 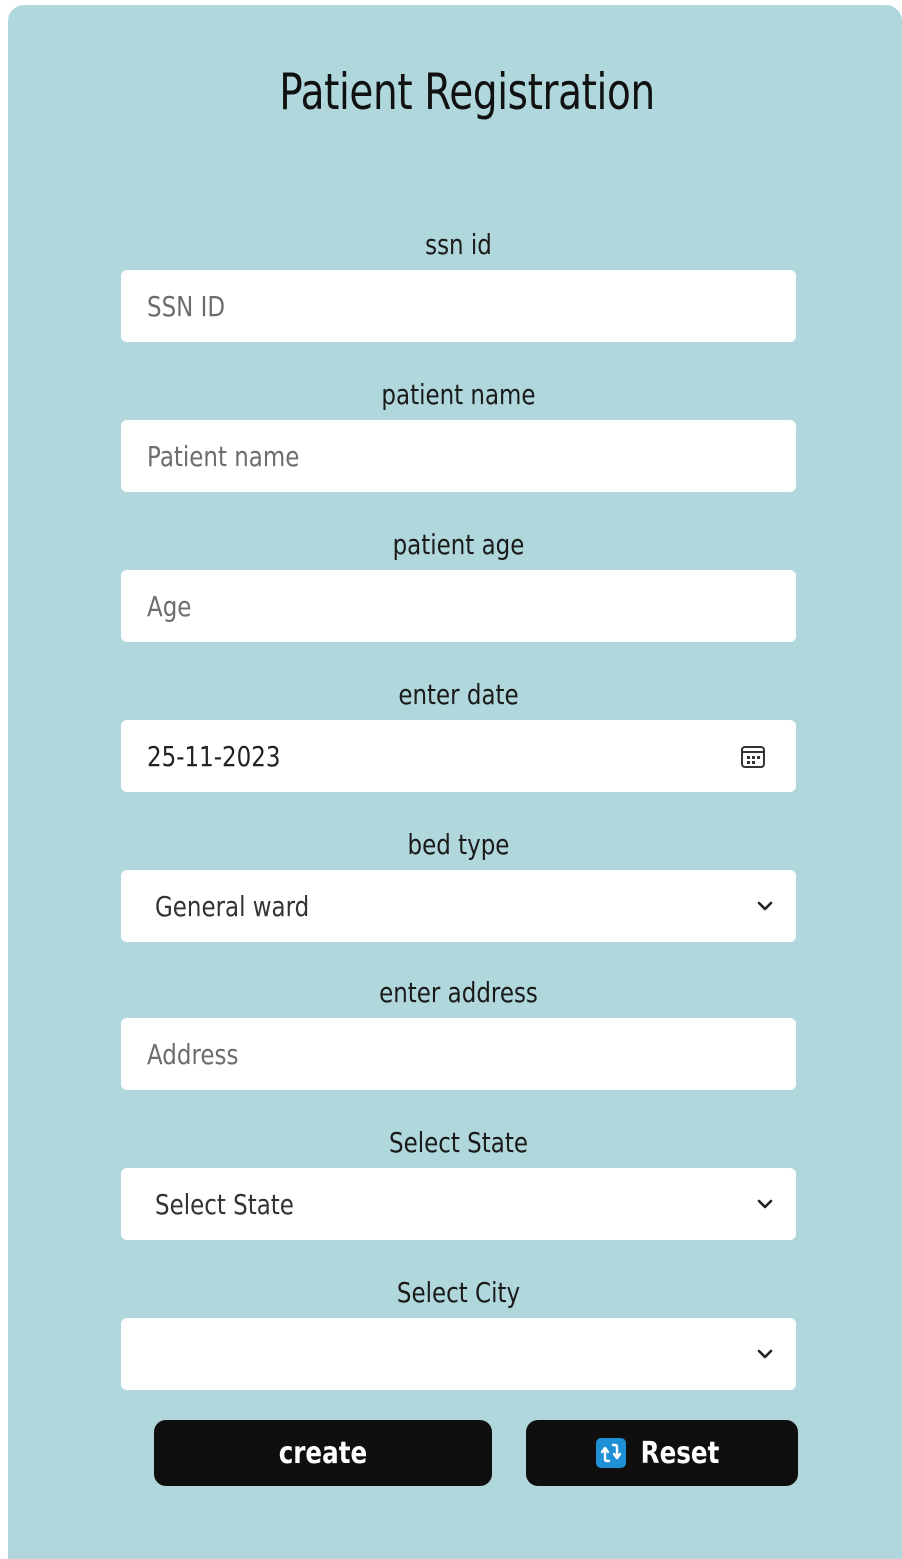 What do you see at coordinates (753, 756) in the screenshot?
I see `calendar-icon` at bounding box center [753, 756].